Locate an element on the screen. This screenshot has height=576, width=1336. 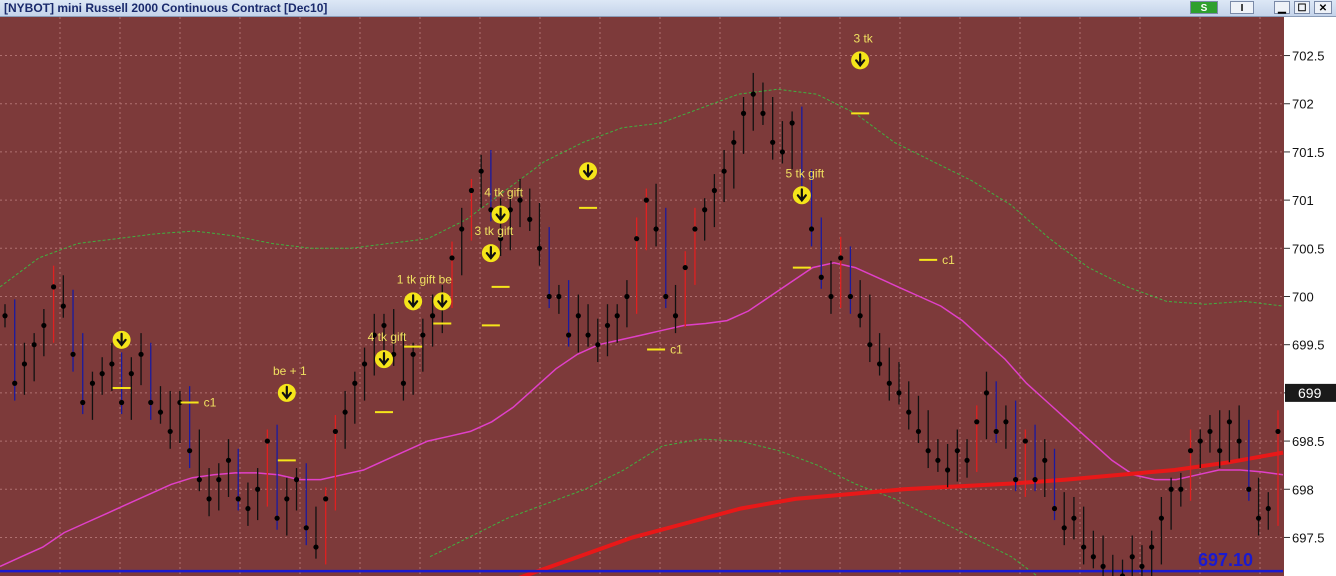
marker-label: 3 tk gift is located at coordinates (494, 231).